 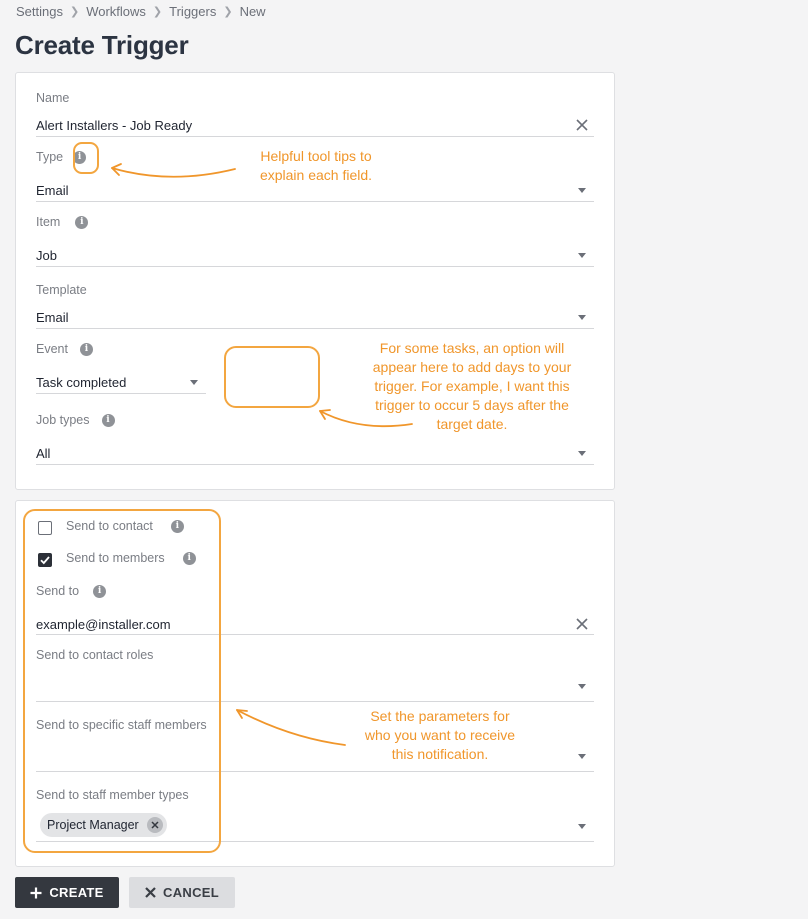 What do you see at coordinates (315, 464) in the screenshot?
I see `job-types-underline` at bounding box center [315, 464].